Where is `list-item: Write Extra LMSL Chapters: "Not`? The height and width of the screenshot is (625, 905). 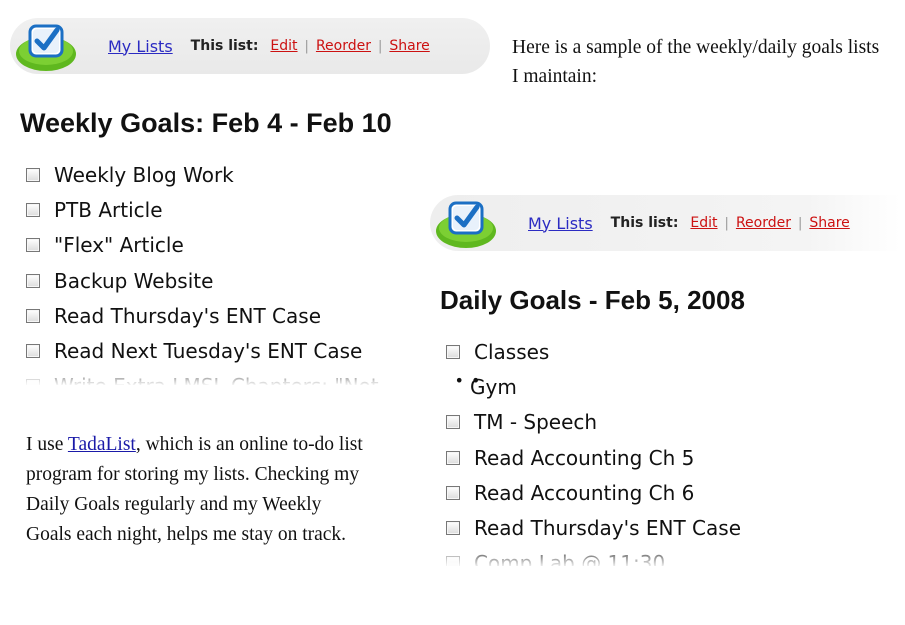
list-item: Write Extra LMSL Chapters: "Not is located at coordinates (221, 377).